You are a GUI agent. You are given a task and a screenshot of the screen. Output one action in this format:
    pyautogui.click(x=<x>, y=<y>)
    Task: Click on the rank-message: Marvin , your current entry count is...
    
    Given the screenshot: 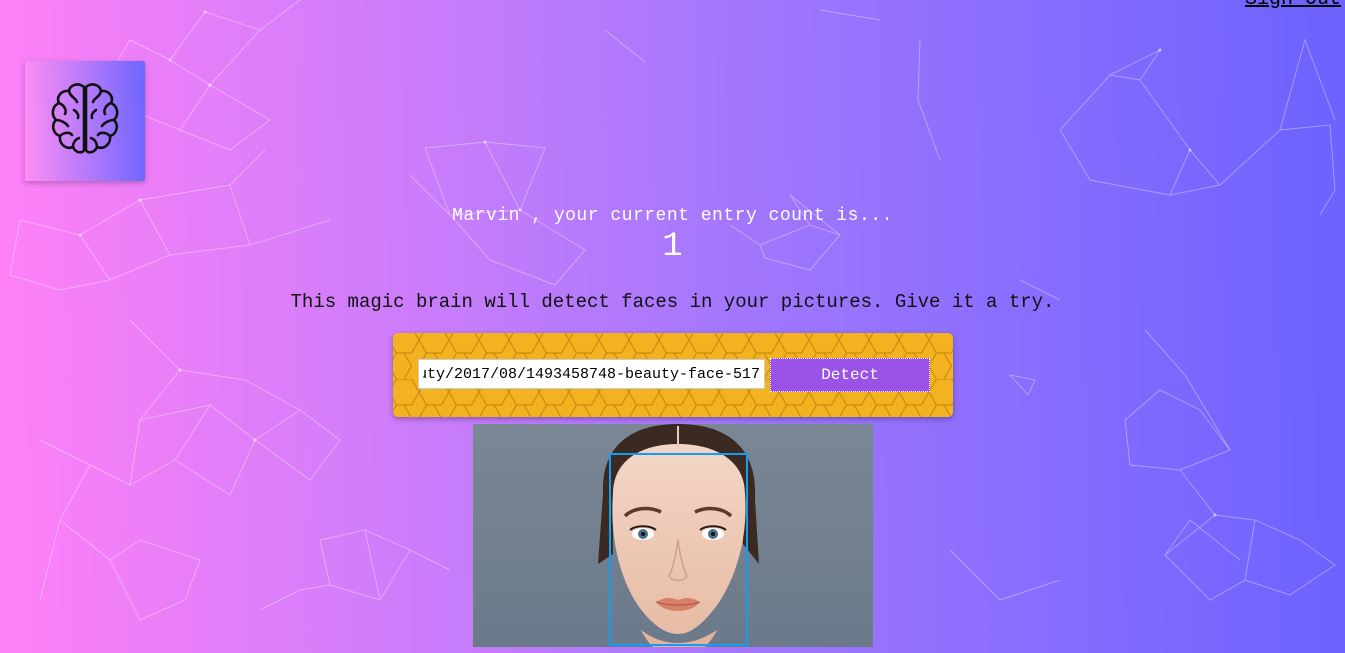 What is the action you would take?
    pyautogui.click(x=672, y=216)
    